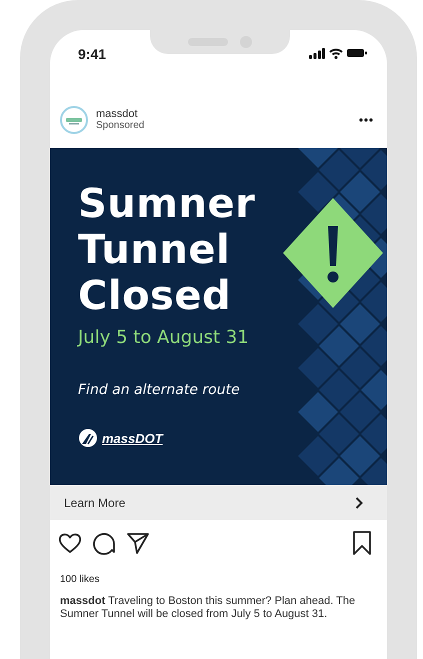  Describe the element at coordinates (104, 543) in the screenshot. I see `comment-icon` at that location.